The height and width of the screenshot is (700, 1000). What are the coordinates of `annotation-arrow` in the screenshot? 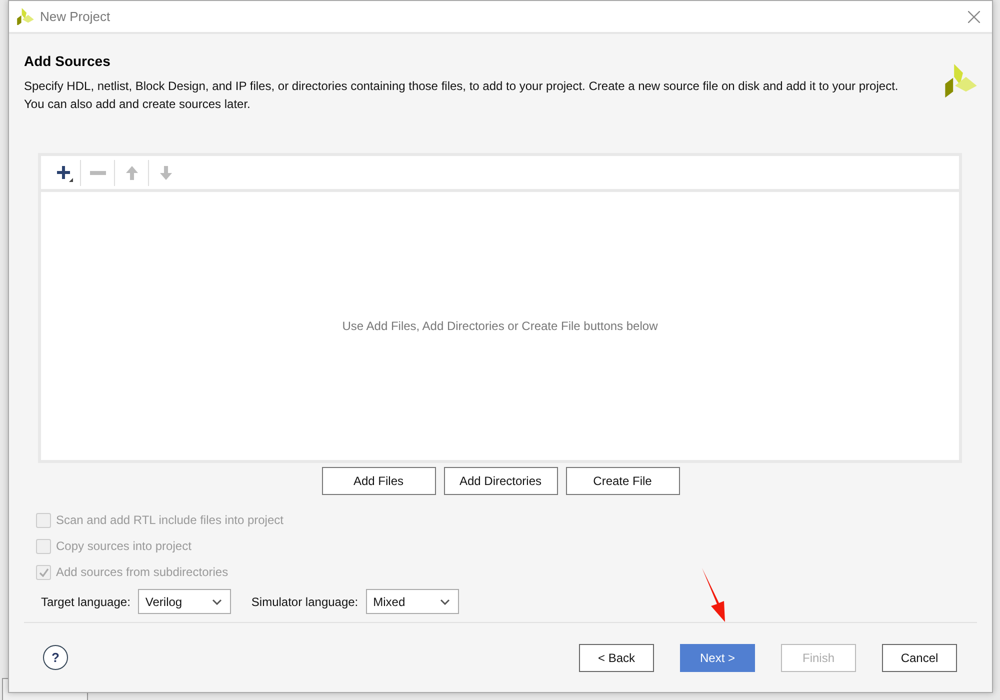 It's located at (714, 595).